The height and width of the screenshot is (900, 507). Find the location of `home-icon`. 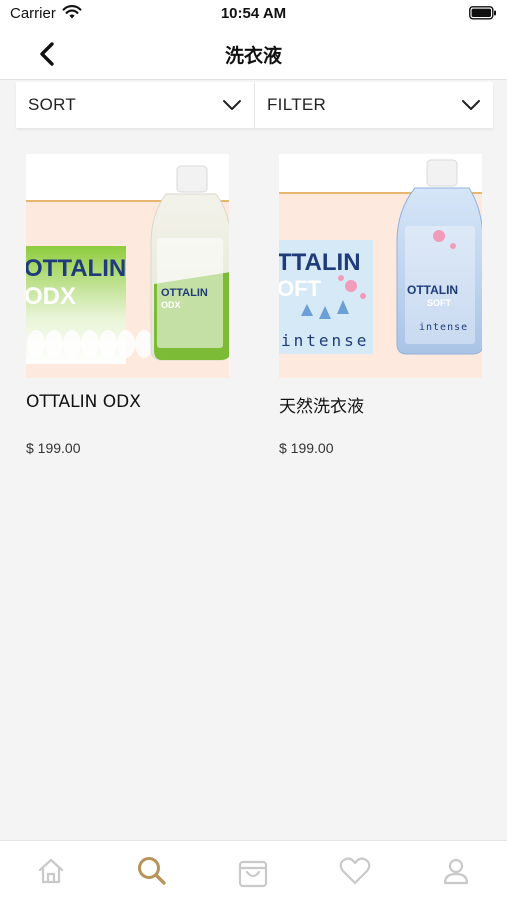

home-icon is located at coordinates (50, 870).